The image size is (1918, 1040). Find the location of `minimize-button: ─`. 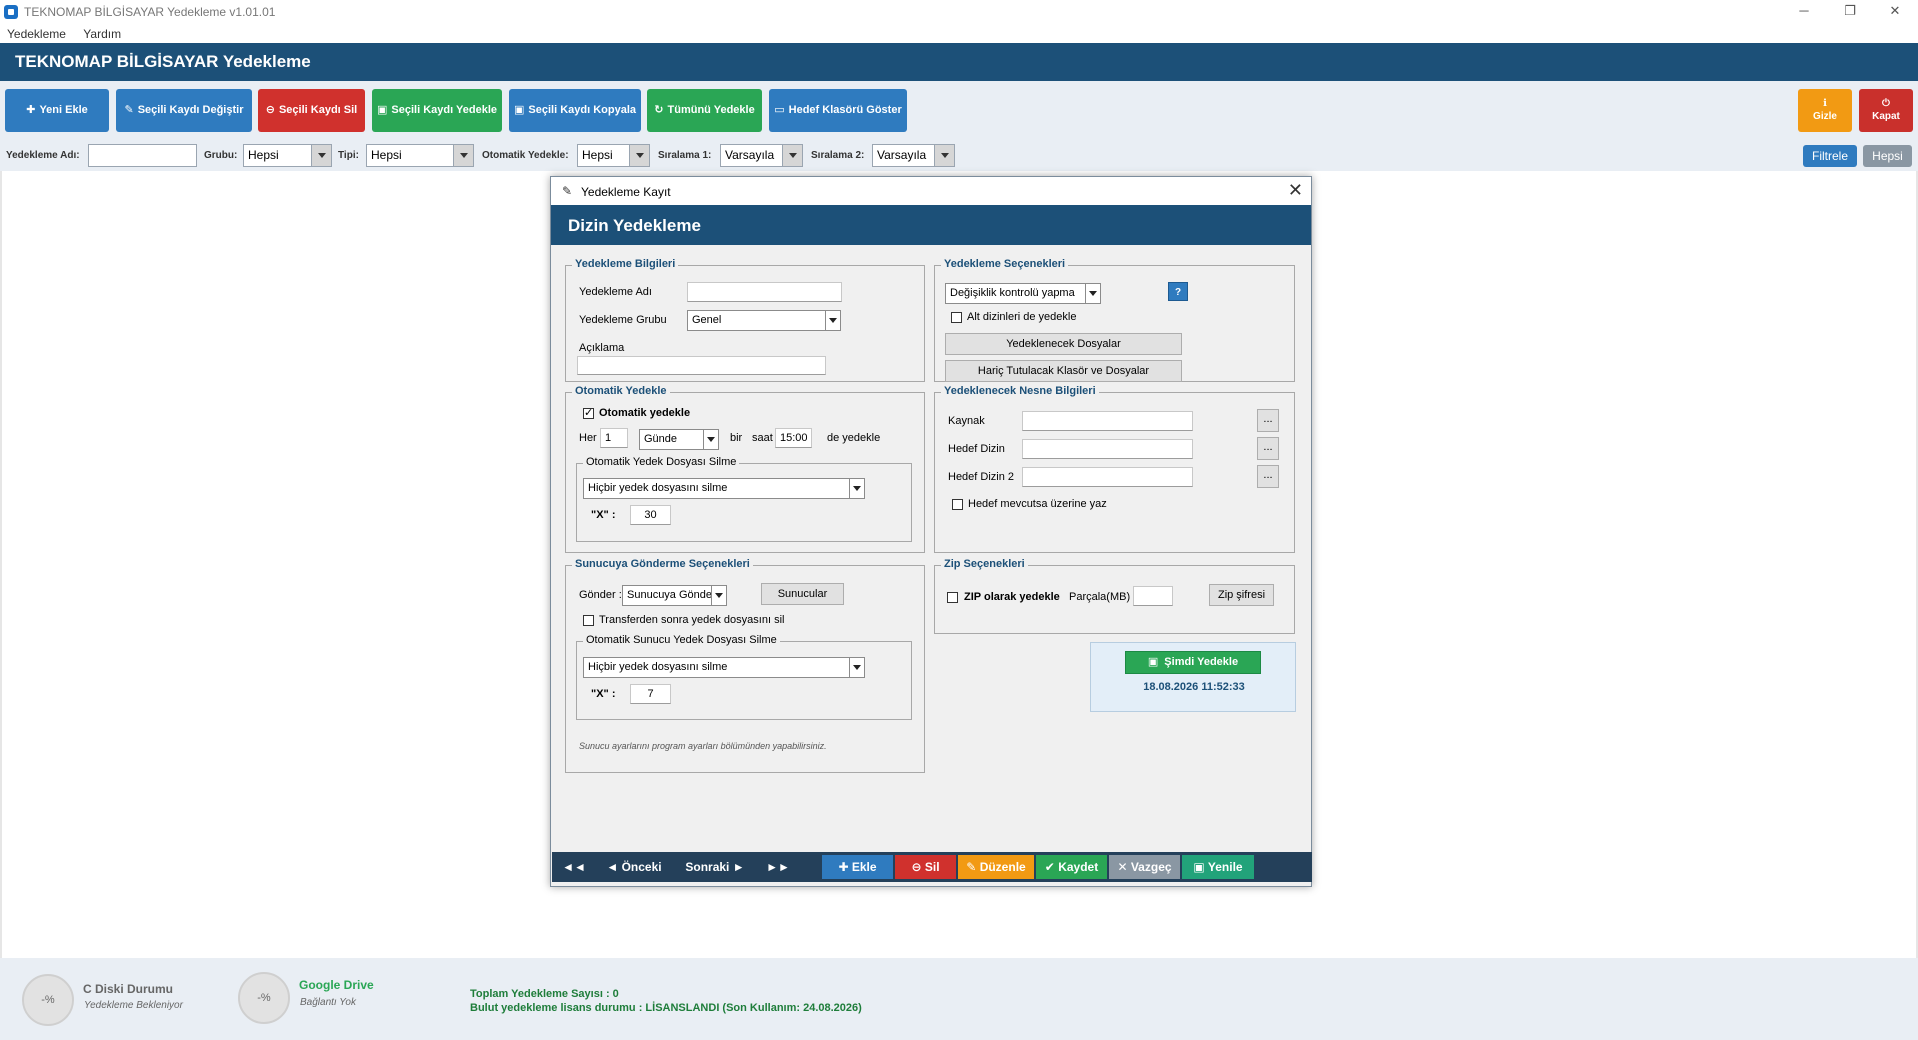

minimize-button: ─ is located at coordinates (1804, 12).